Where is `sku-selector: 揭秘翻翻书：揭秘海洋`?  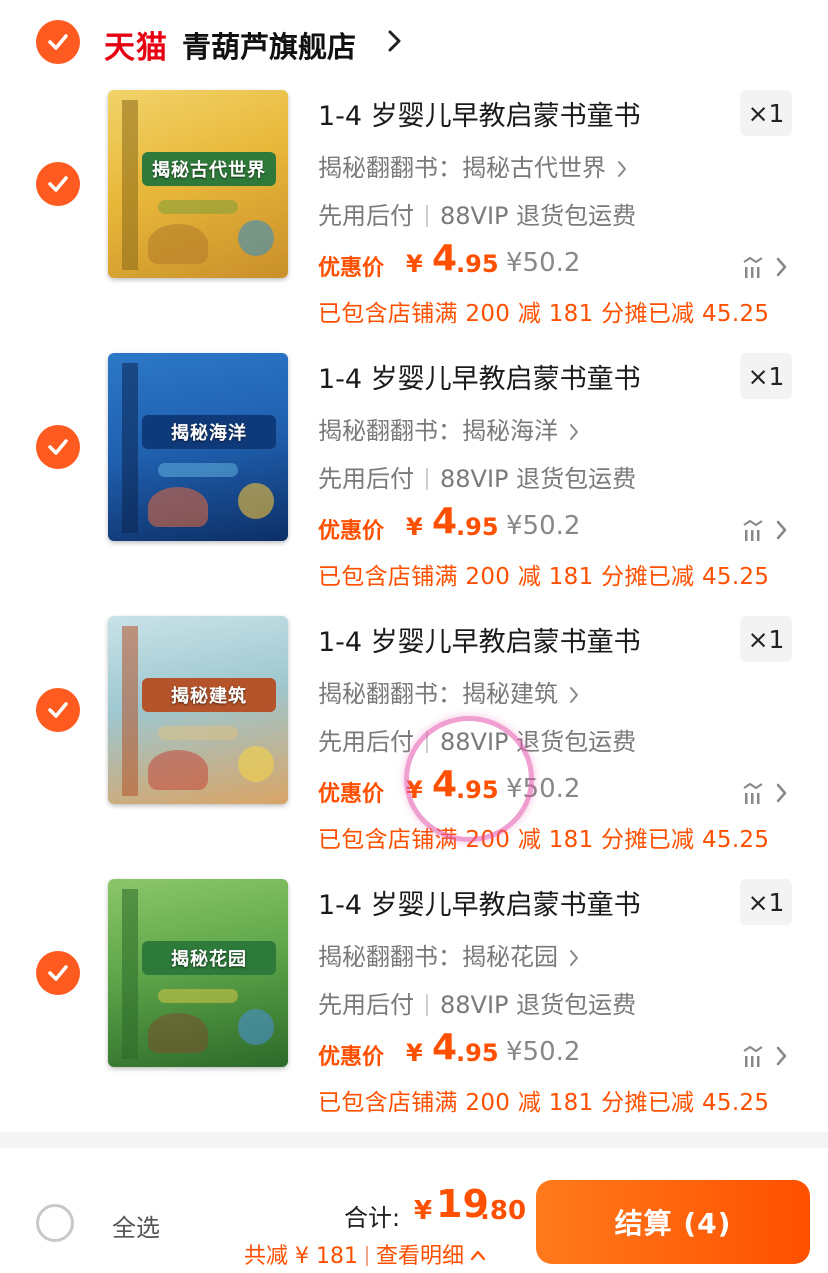 sku-selector: 揭秘翻翻书：揭秘海洋 is located at coordinates (449, 428).